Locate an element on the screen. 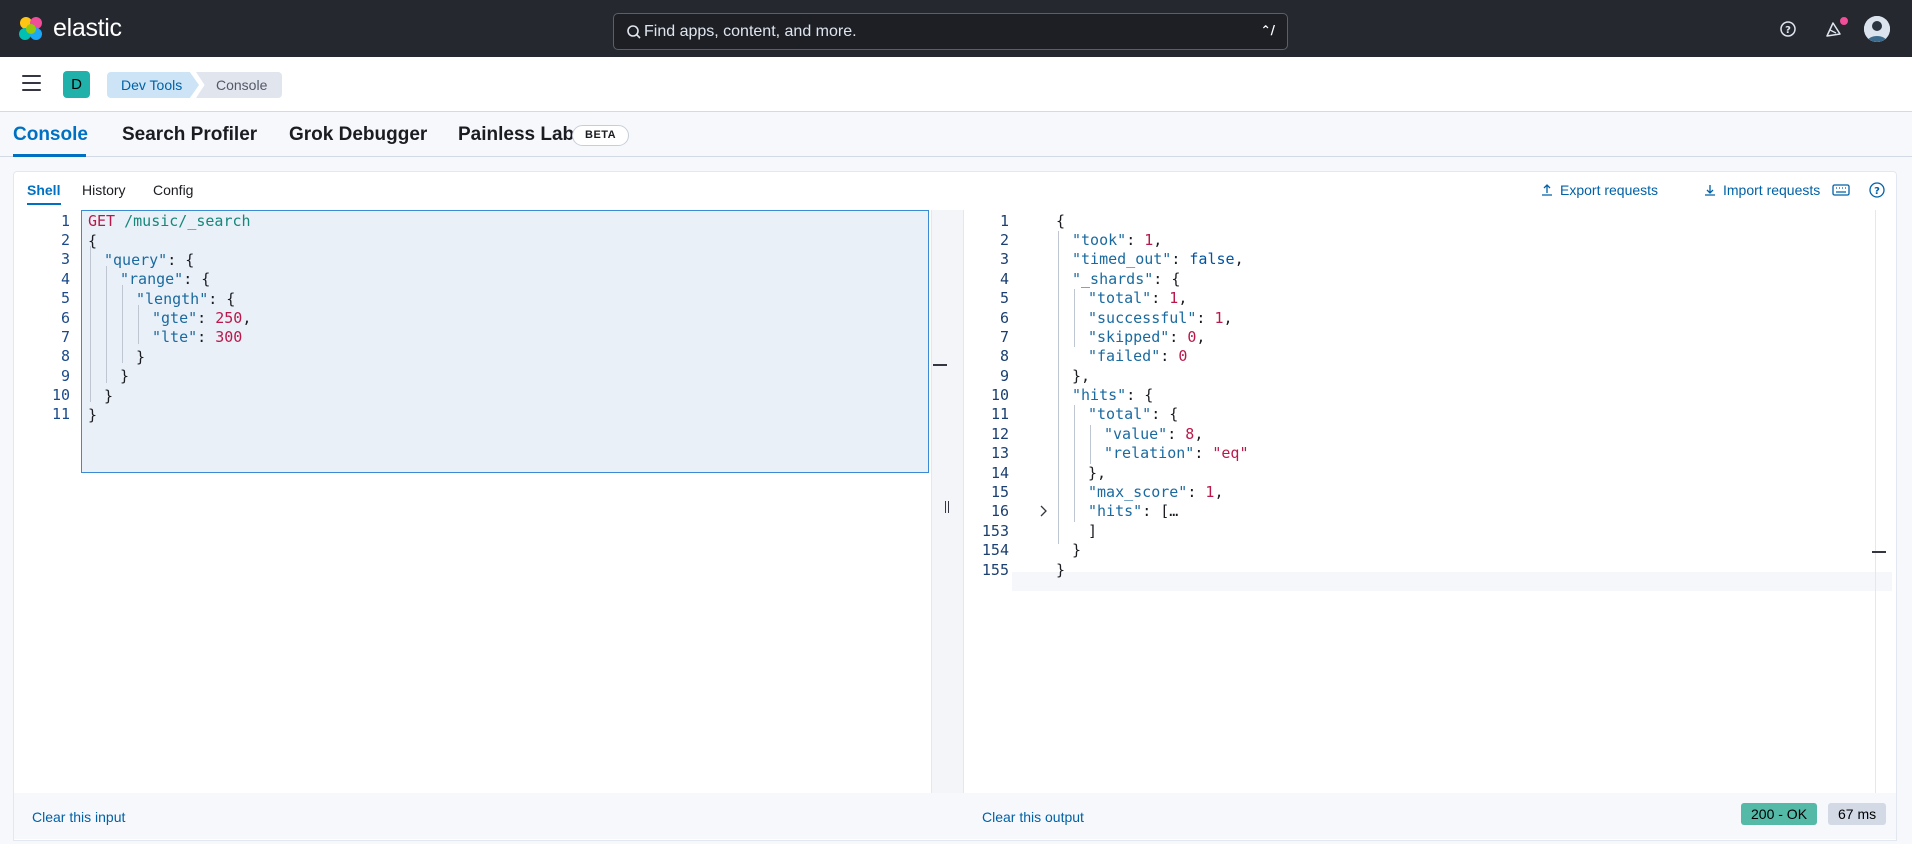 Image resolution: width=1912 pixels, height=844 pixels. folded-line-highlight is located at coordinates (1452, 581).